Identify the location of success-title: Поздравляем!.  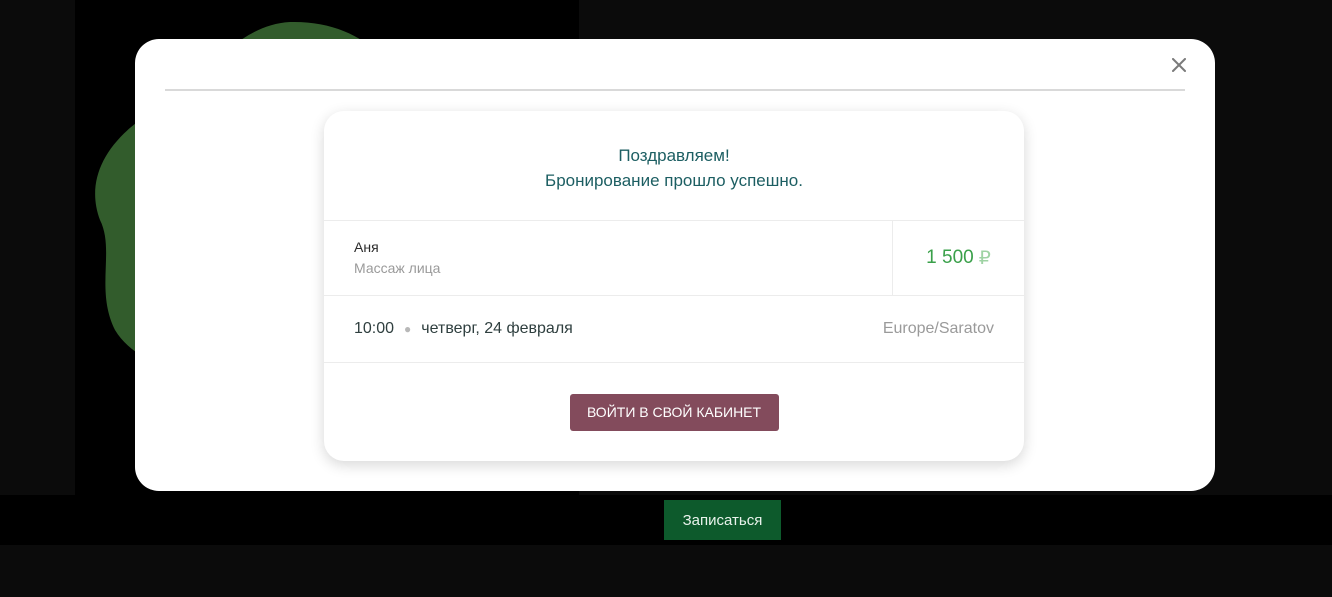
(674, 155).